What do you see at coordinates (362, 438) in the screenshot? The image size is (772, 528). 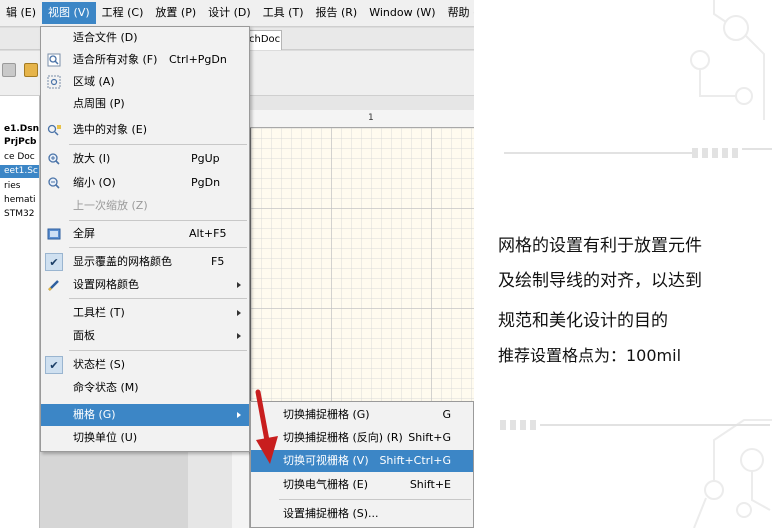 I see `submenu-item-toggle-snap-grid-reverse: 切换捕捉栅格 (反向) (R) Shift+G` at bounding box center [362, 438].